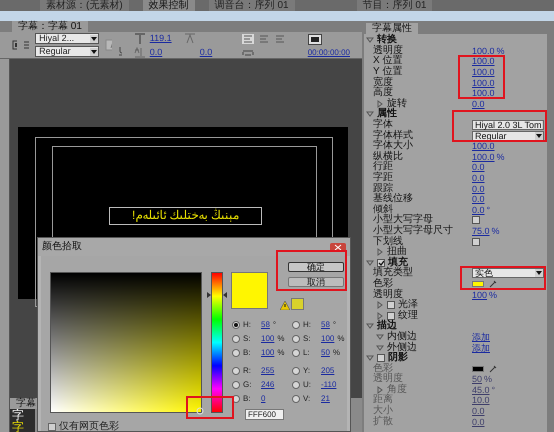 The image size is (554, 432). I want to click on hue-slider, so click(217, 342).